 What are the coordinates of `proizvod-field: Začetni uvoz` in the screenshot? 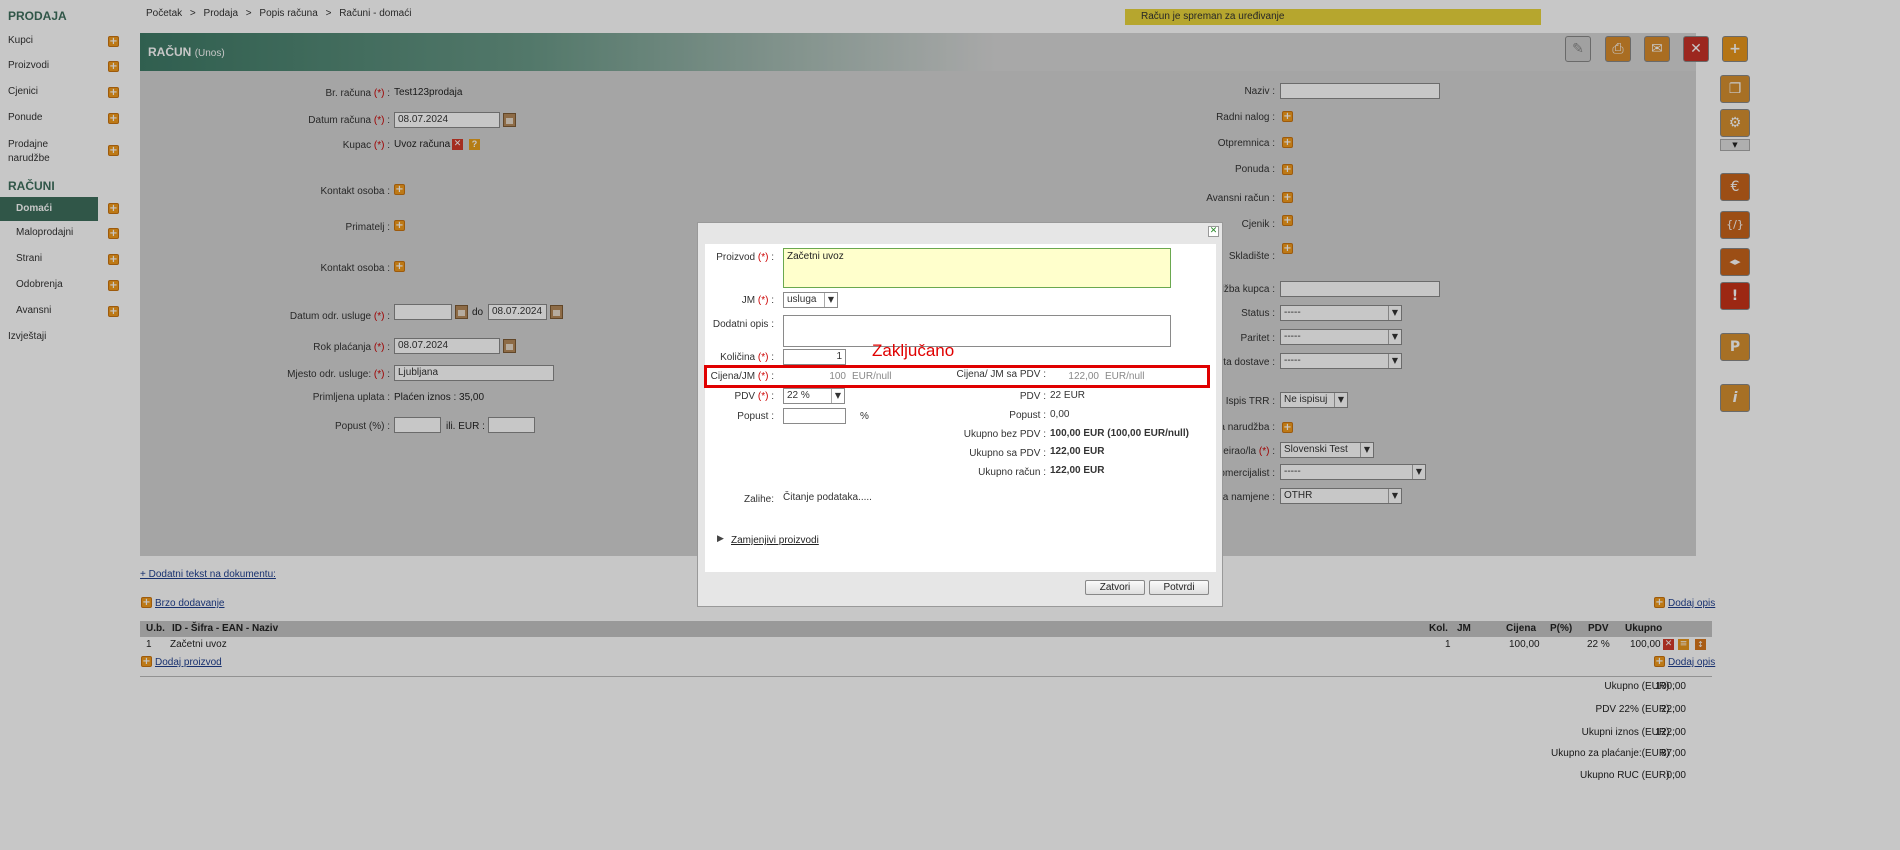 It's located at (977, 268).